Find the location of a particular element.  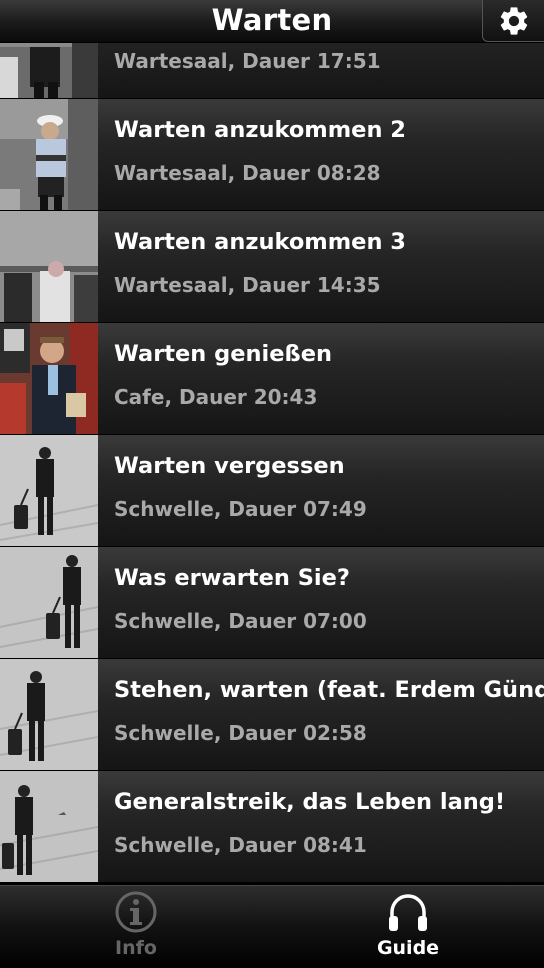

gear-icon is located at coordinates (513, 20).